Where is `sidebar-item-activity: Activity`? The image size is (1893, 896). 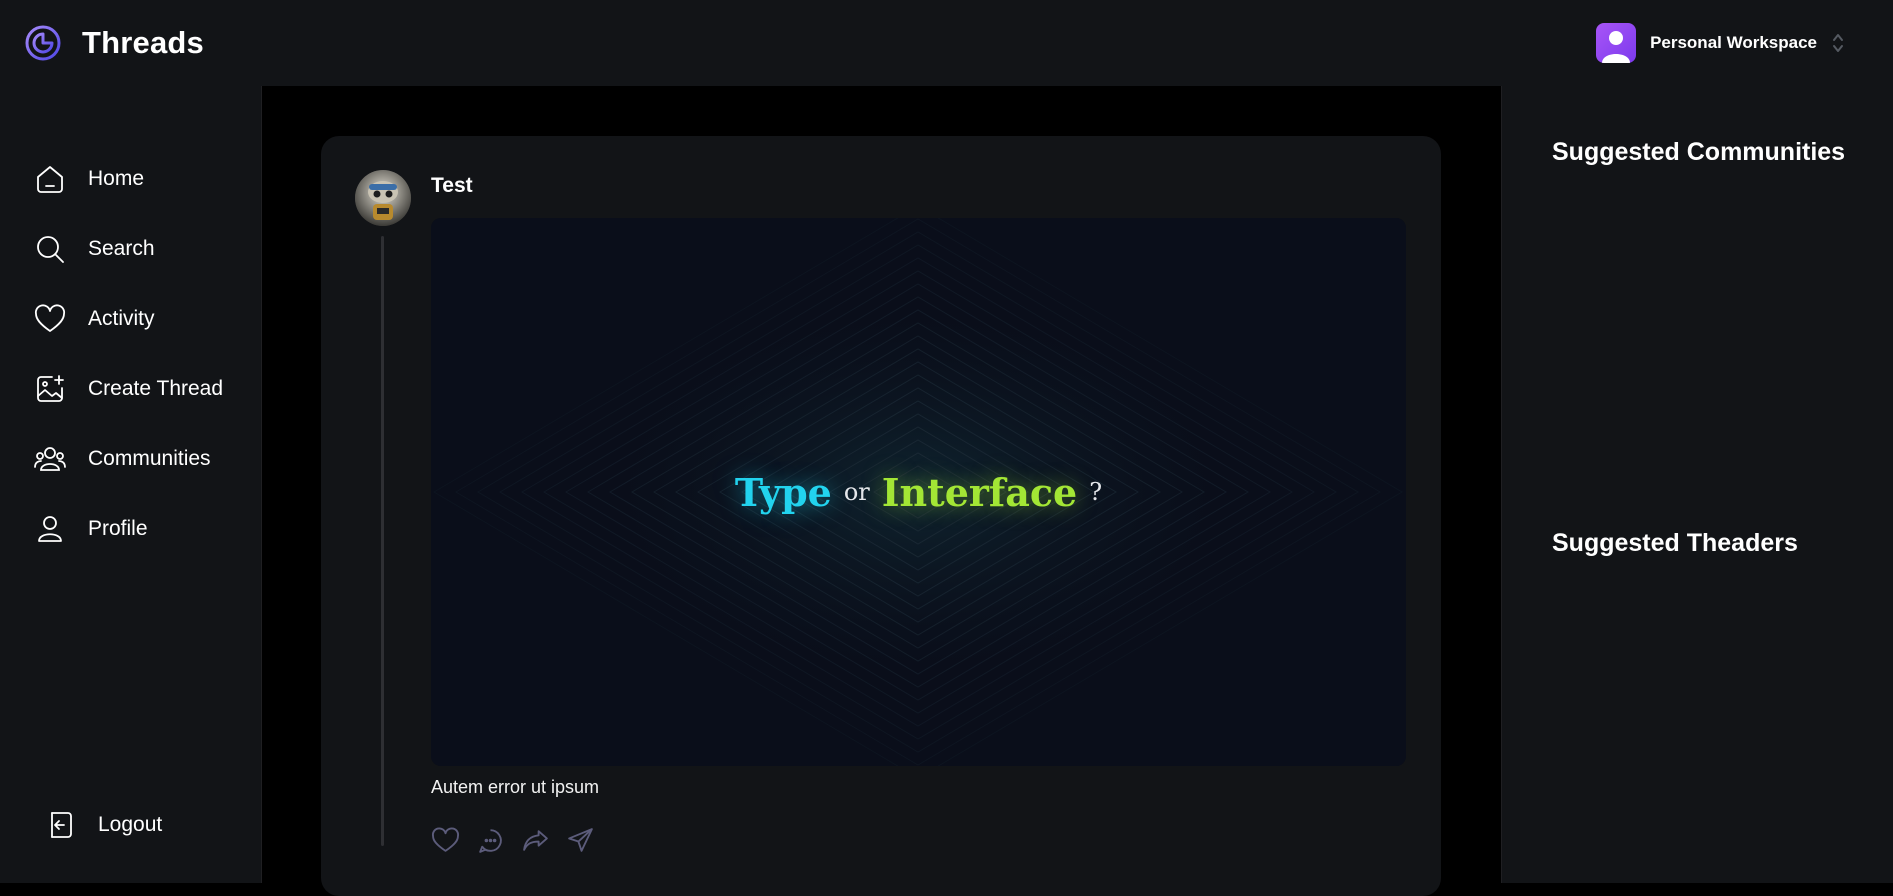 sidebar-item-activity: Activity is located at coordinates (130, 319).